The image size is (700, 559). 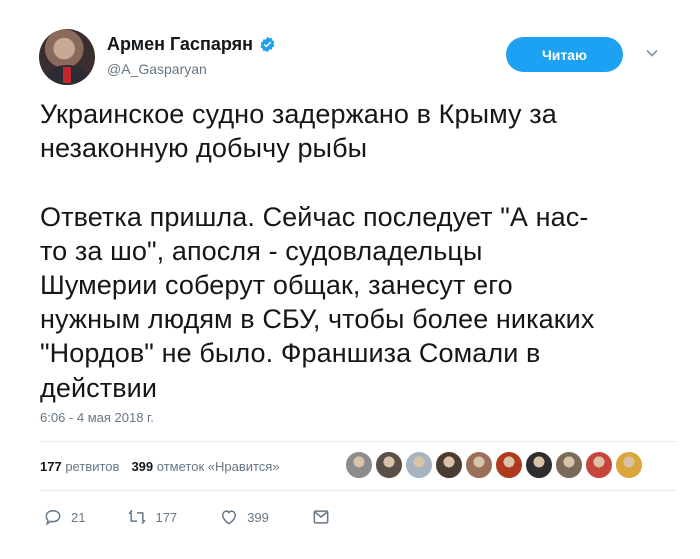 I want to click on envelope-icon, so click(x=321, y=517).